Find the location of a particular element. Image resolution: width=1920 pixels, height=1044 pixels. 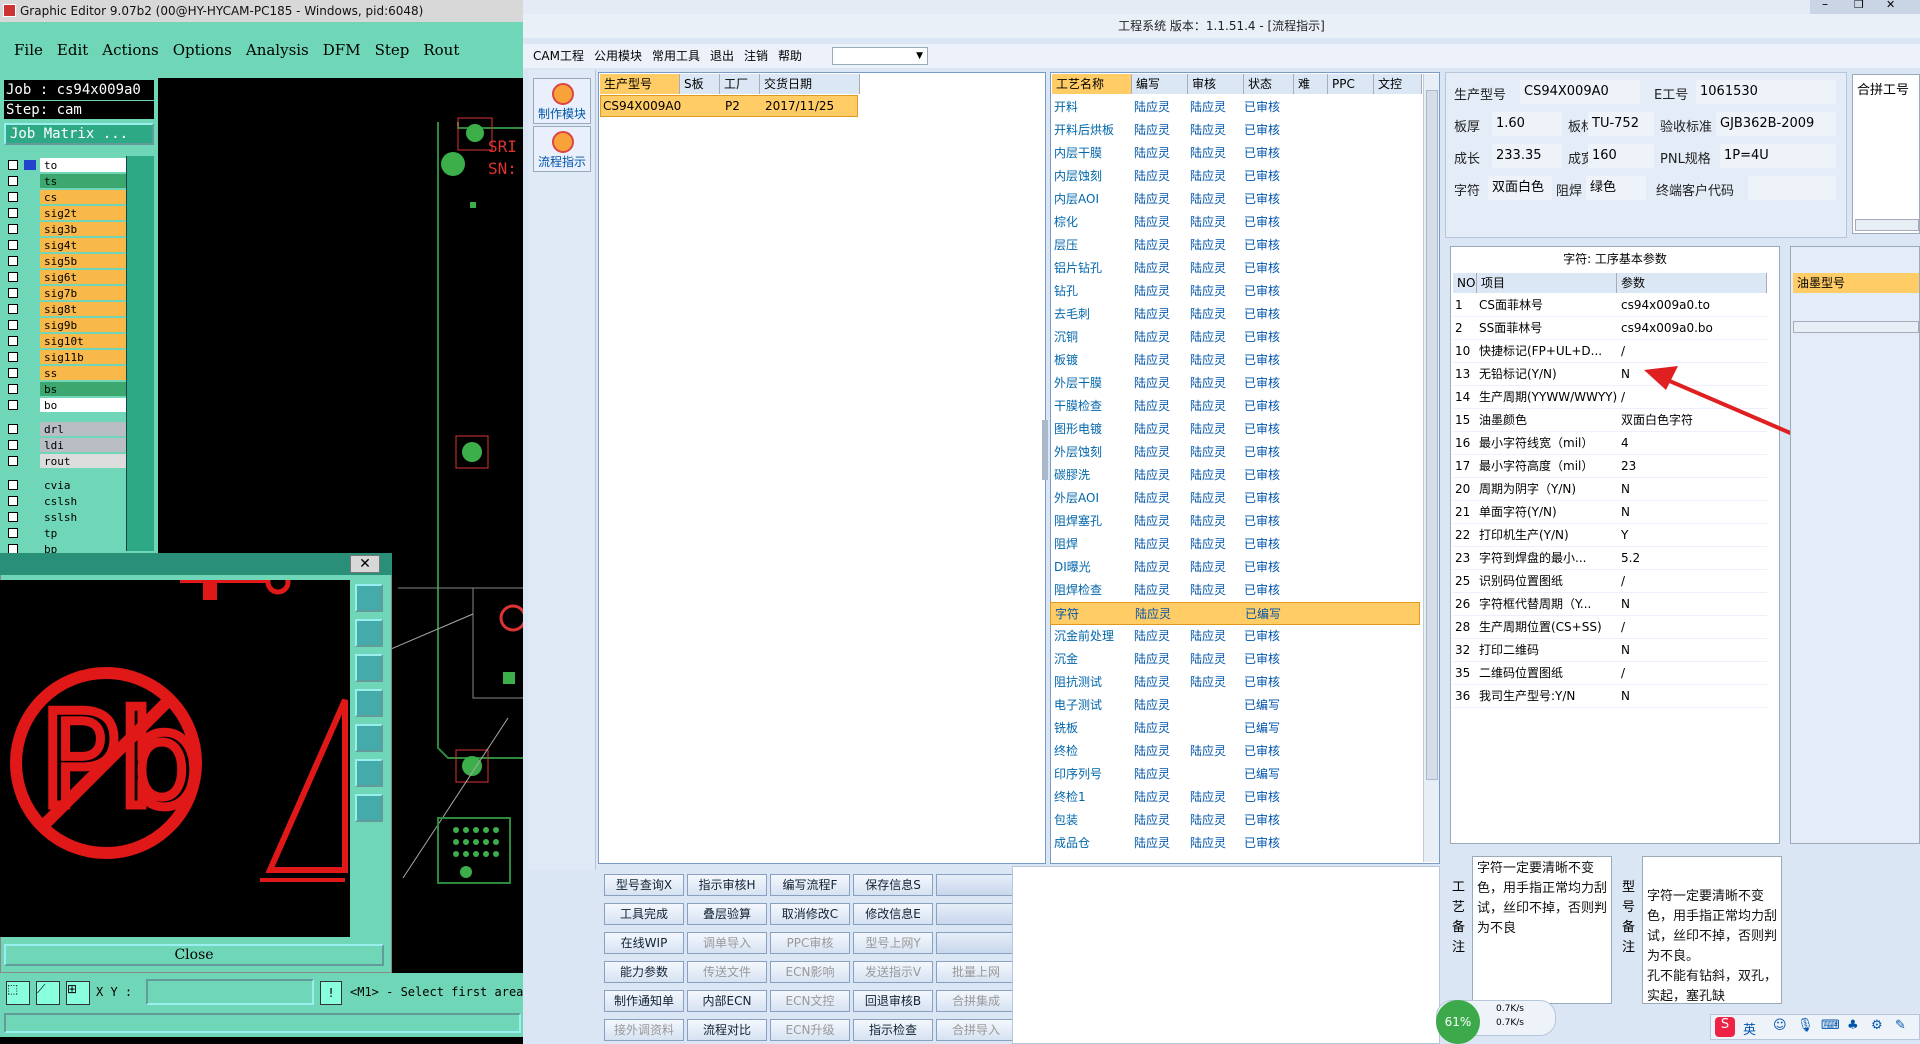

process-row: 去毛刺 陆应灵 陆应灵 已审核 is located at coordinates (1235, 314).